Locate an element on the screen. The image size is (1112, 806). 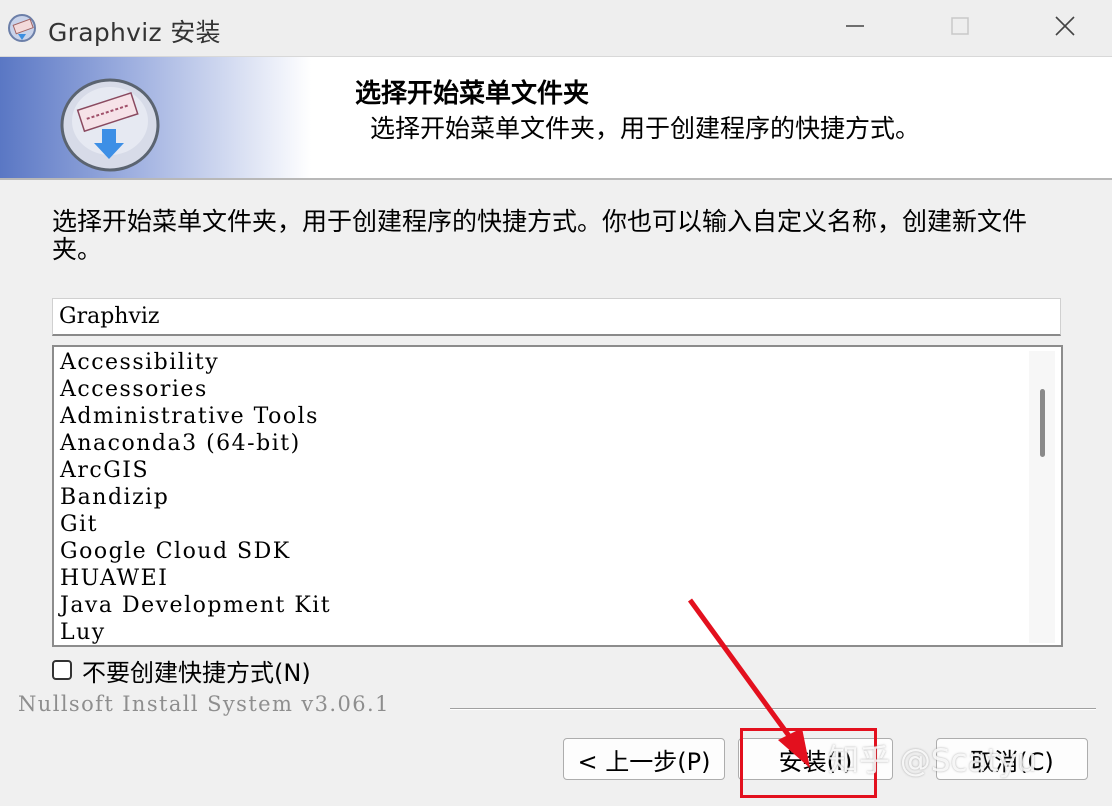
maximize-button is located at coordinates (960, 28).